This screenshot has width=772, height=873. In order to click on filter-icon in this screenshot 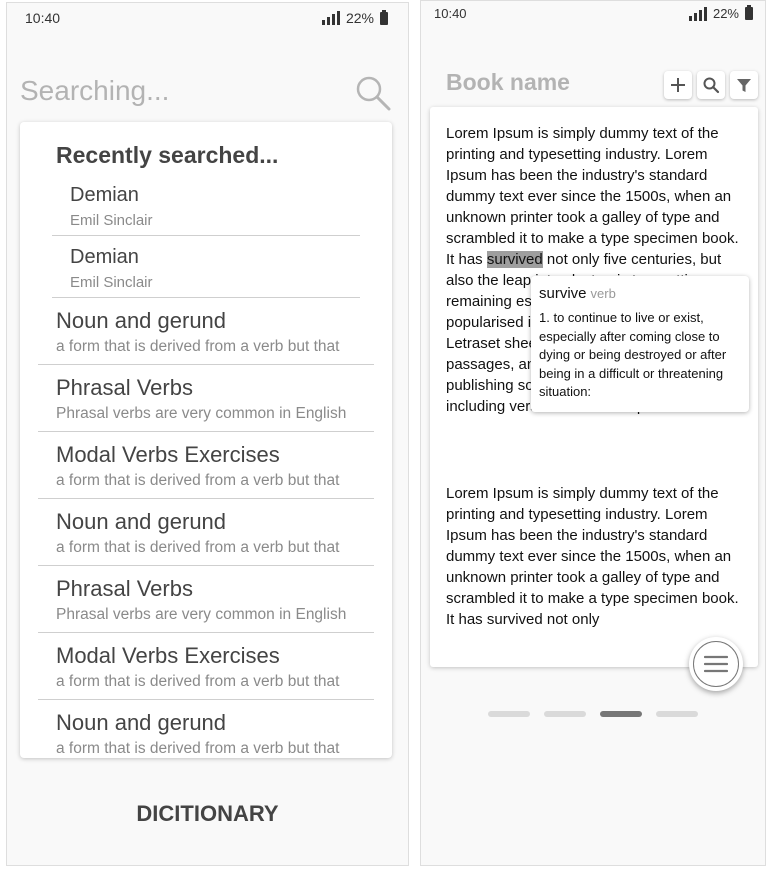, I will do `click(744, 85)`.